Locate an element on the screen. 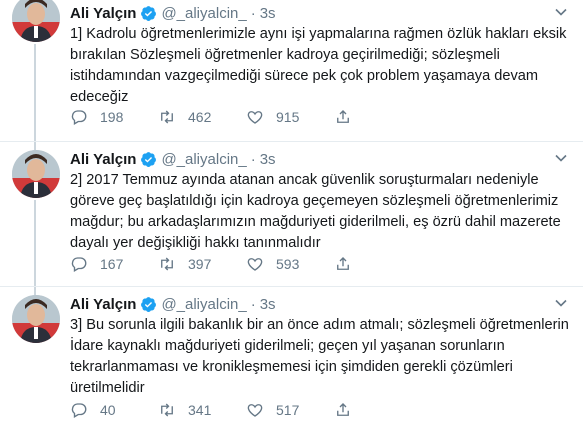 The width and height of the screenshot is (583, 428). retweet-button: 341 is located at coordinates (202, 410).